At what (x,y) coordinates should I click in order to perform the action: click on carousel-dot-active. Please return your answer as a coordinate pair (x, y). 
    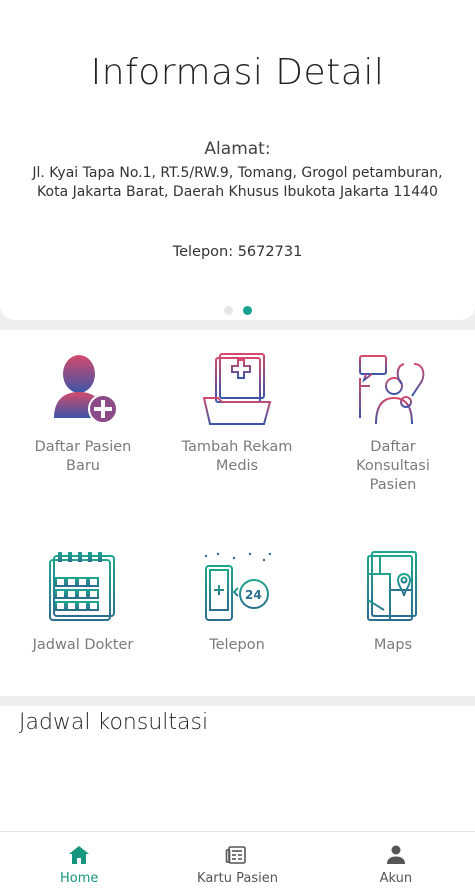
    Looking at the image, I should click on (247, 310).